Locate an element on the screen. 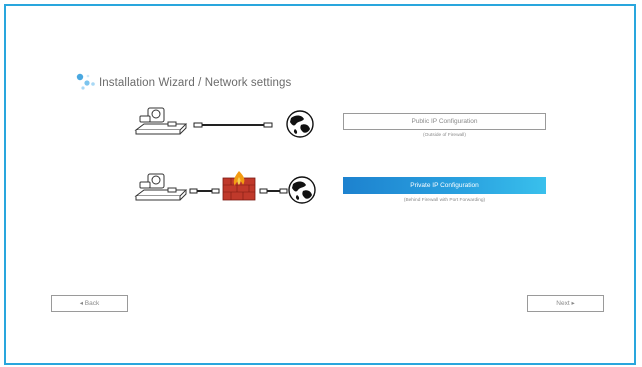  private-ip-illustration is located at coordinates (225, 187).